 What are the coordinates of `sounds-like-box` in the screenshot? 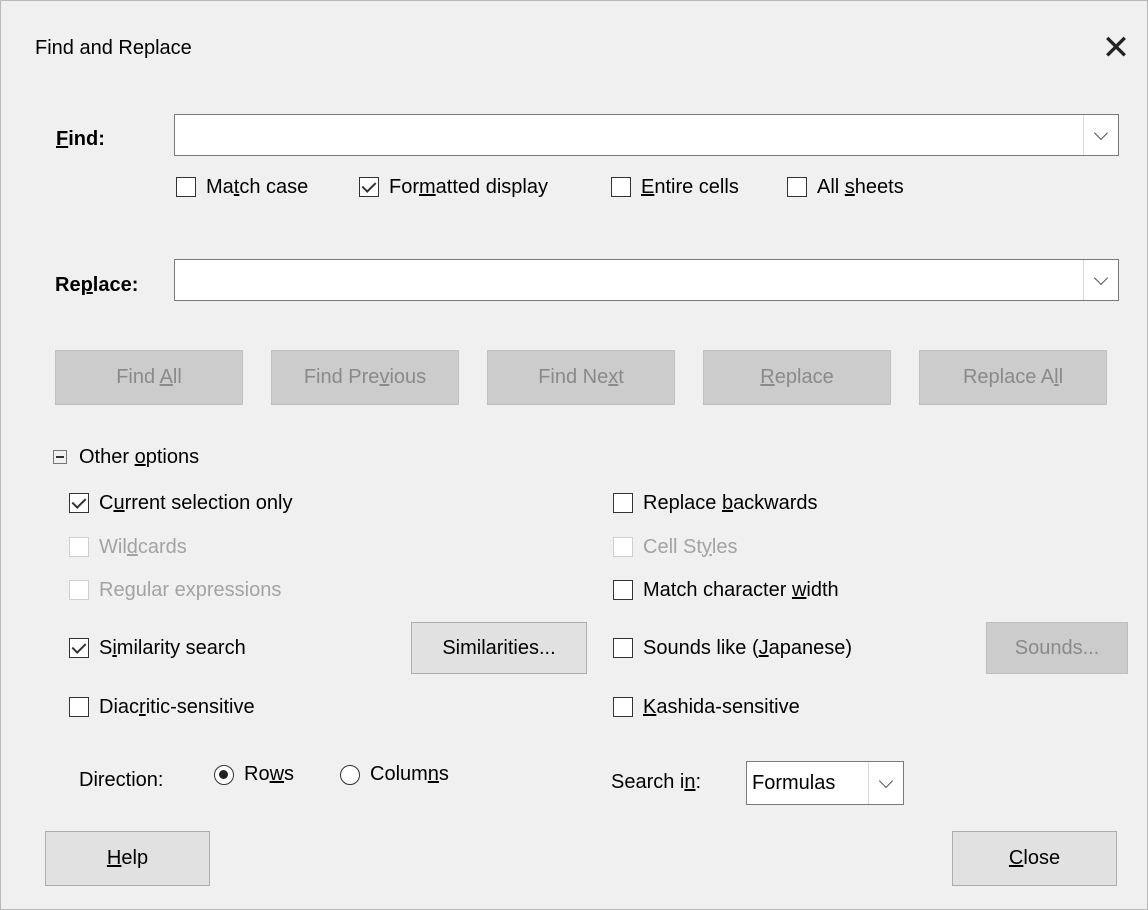 It's located at (623, 648).